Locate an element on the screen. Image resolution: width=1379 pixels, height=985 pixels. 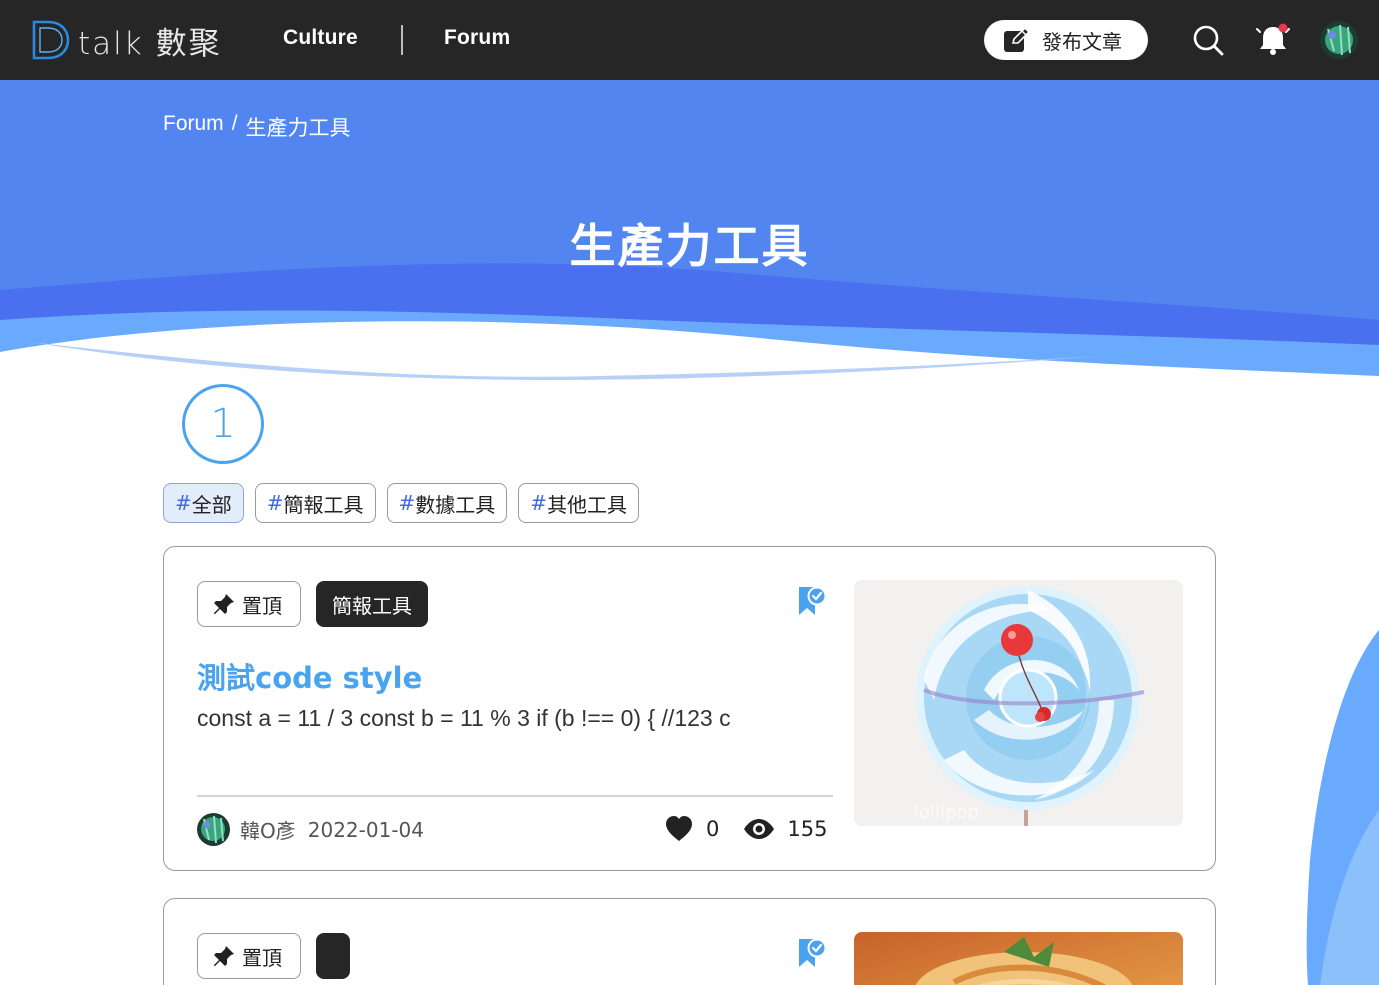
post-author-info: 韓O彥 2022-01-04 is located at coordinates (310, 829).